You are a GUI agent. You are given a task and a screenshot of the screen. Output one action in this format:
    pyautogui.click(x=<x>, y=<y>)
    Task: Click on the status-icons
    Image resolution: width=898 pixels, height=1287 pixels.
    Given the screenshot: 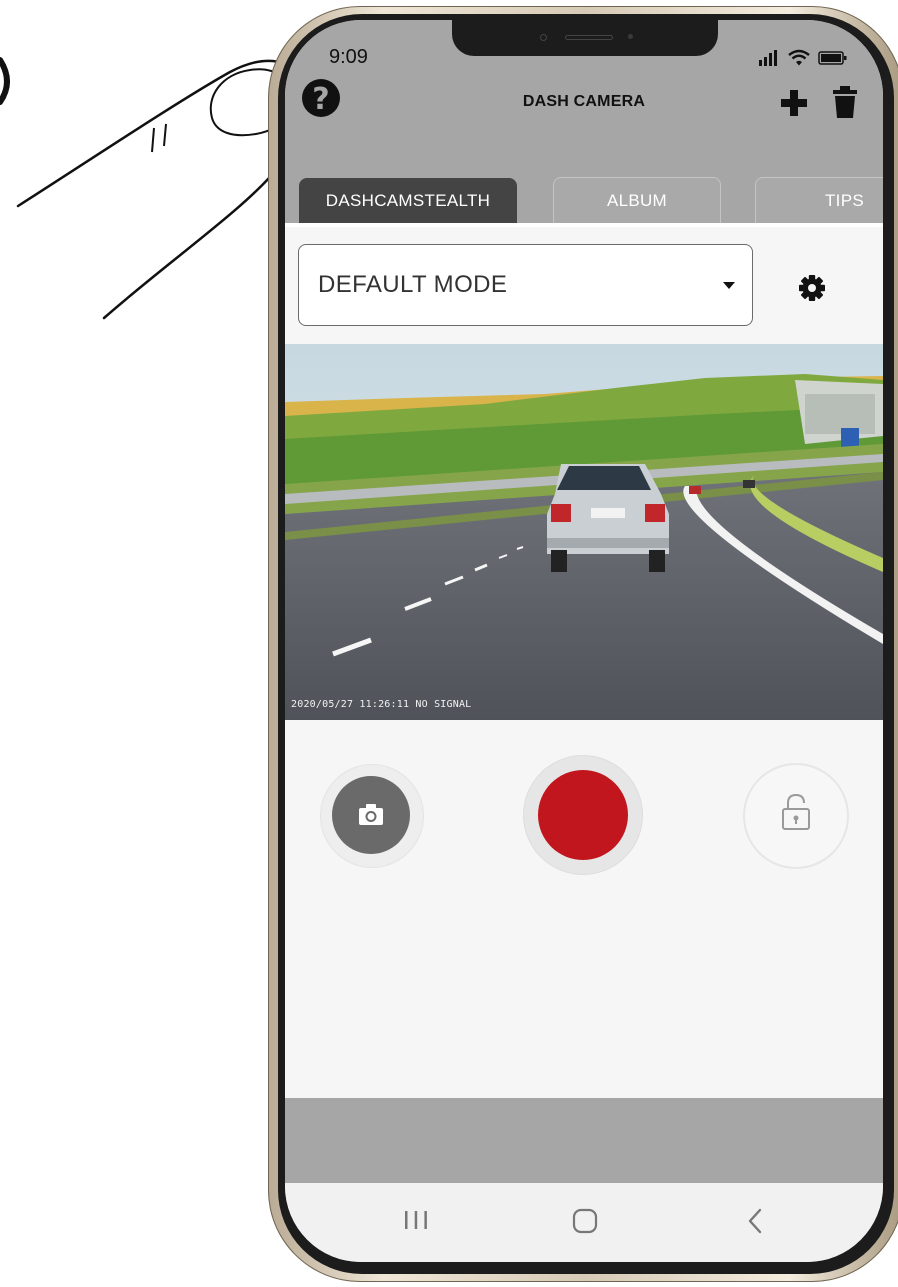 What is the action you would take?
    pyautogui.click(x=803, y=57)
    